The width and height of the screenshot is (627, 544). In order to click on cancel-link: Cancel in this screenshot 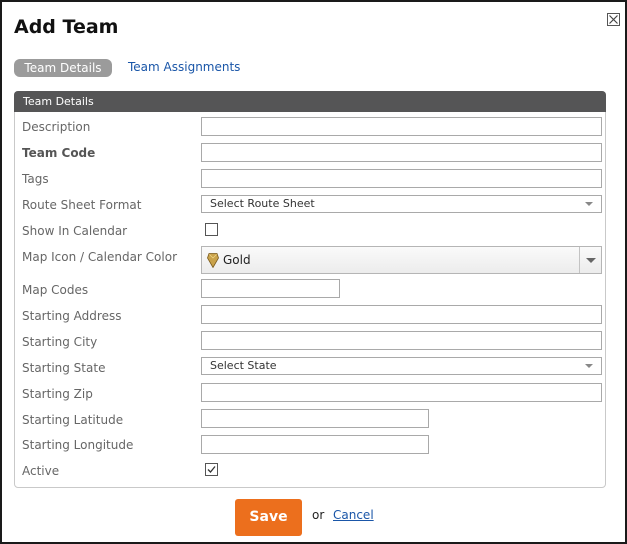, I will do `click(353, 515)`.